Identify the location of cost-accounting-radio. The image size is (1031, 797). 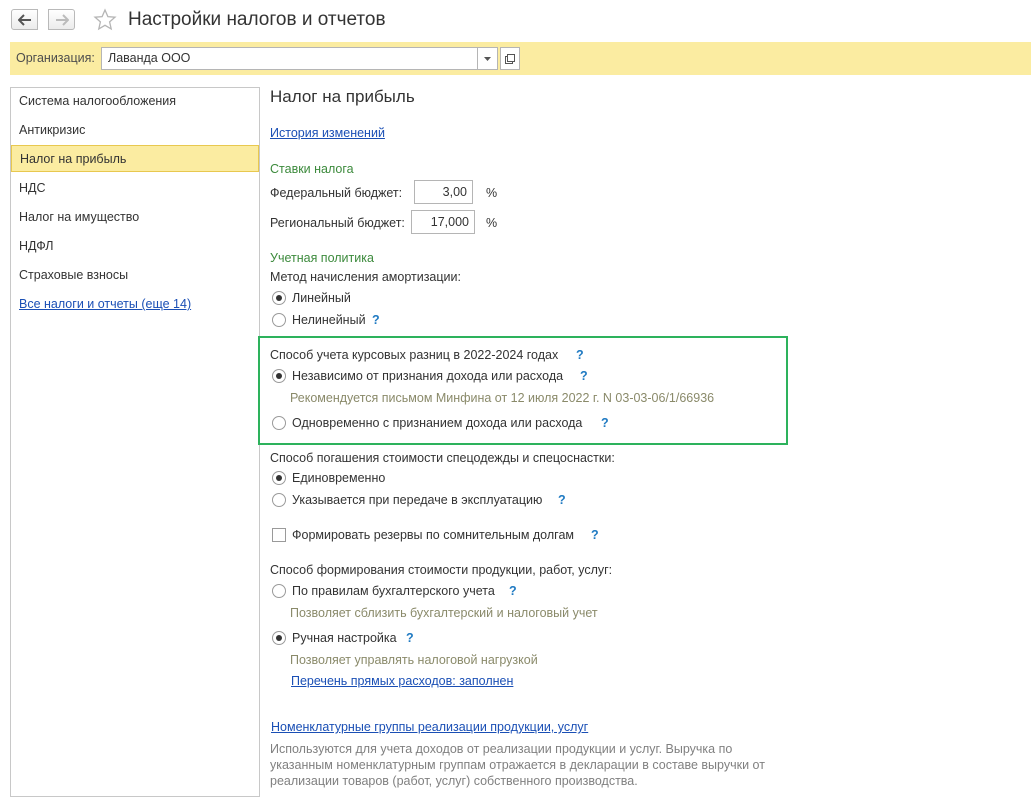
(279, 591).